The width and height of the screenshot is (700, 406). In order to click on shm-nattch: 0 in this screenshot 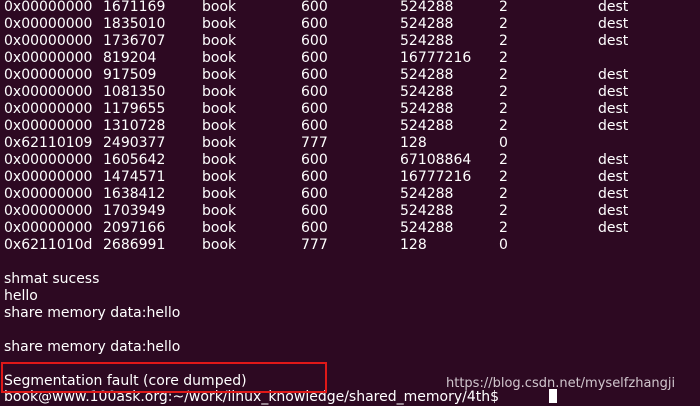, I will do `click(503, 143)`.